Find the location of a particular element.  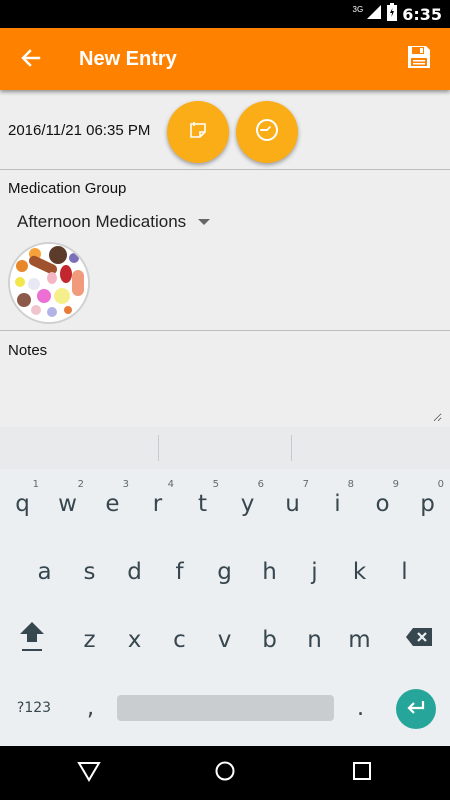

page-title: New Entry is located at coordinates (128, 59).